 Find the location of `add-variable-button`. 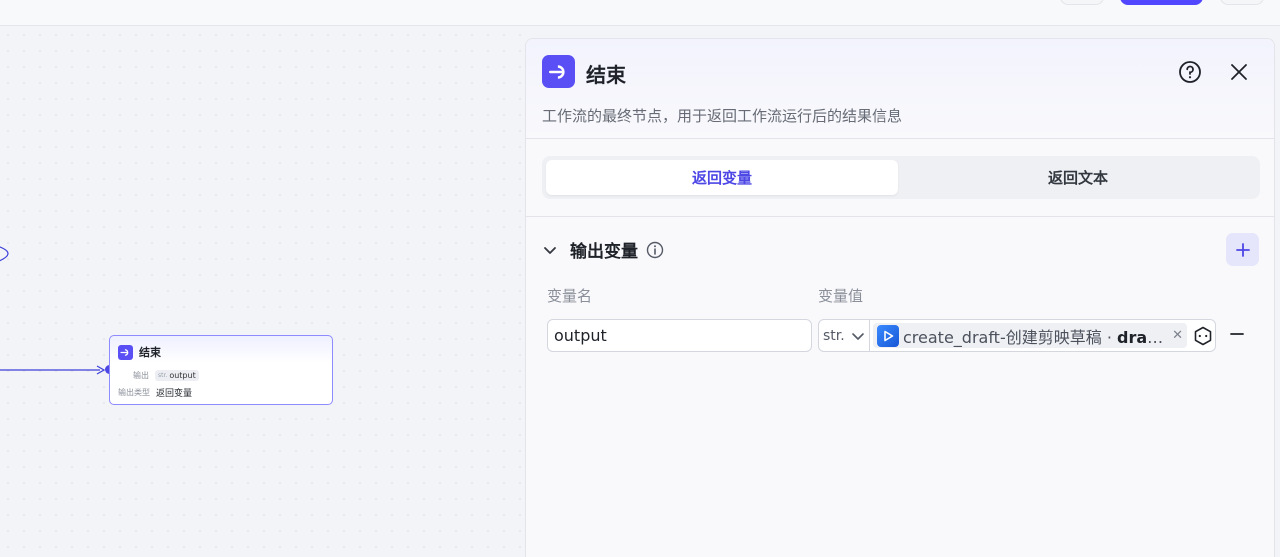

add-variable-button is located at coordinates (1242, 249).